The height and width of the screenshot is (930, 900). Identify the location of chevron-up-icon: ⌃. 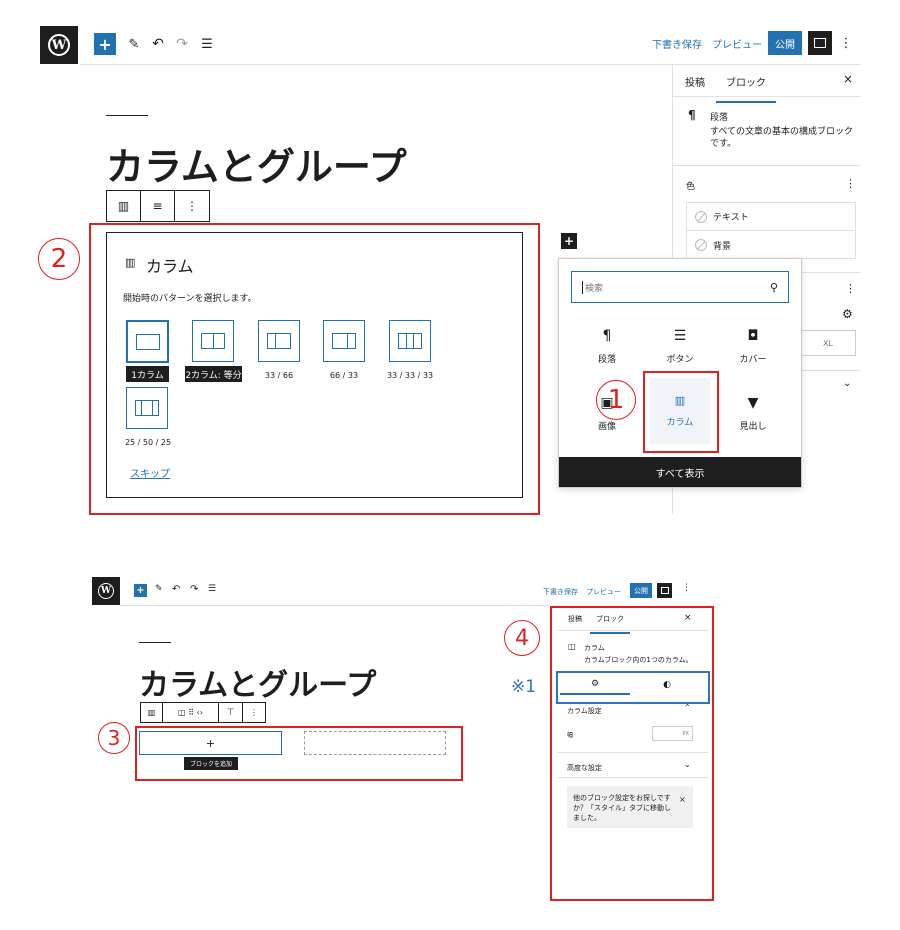
(687, 707).